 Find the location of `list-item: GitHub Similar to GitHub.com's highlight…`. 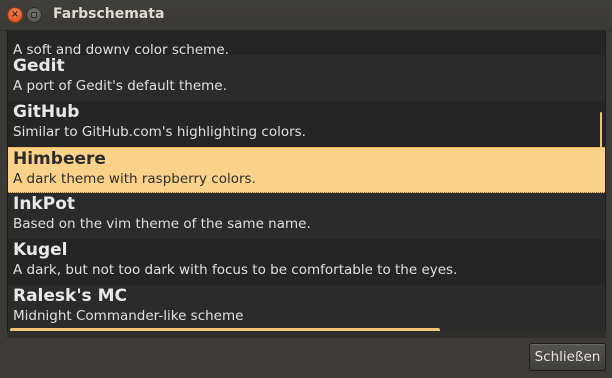

list-item: GitHub Similar to GitHub.com's highlight… is located at coordinates (306, 124).